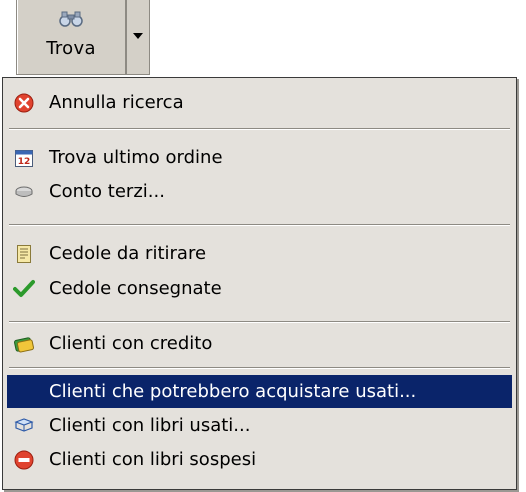 This screenshot has width=526, height=492. I want to click on trova-button: Trova, so click(71, 37).